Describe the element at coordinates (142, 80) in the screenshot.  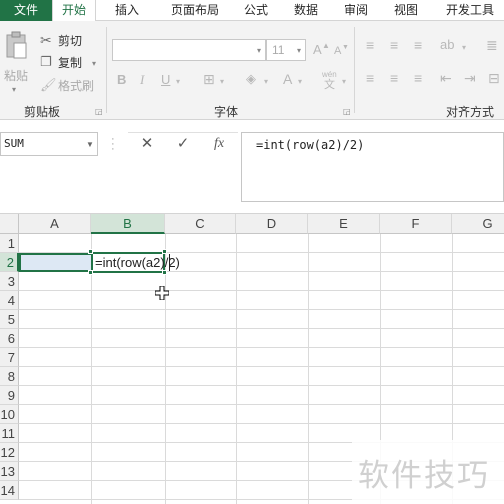
I see `italic-button: I` at that location.